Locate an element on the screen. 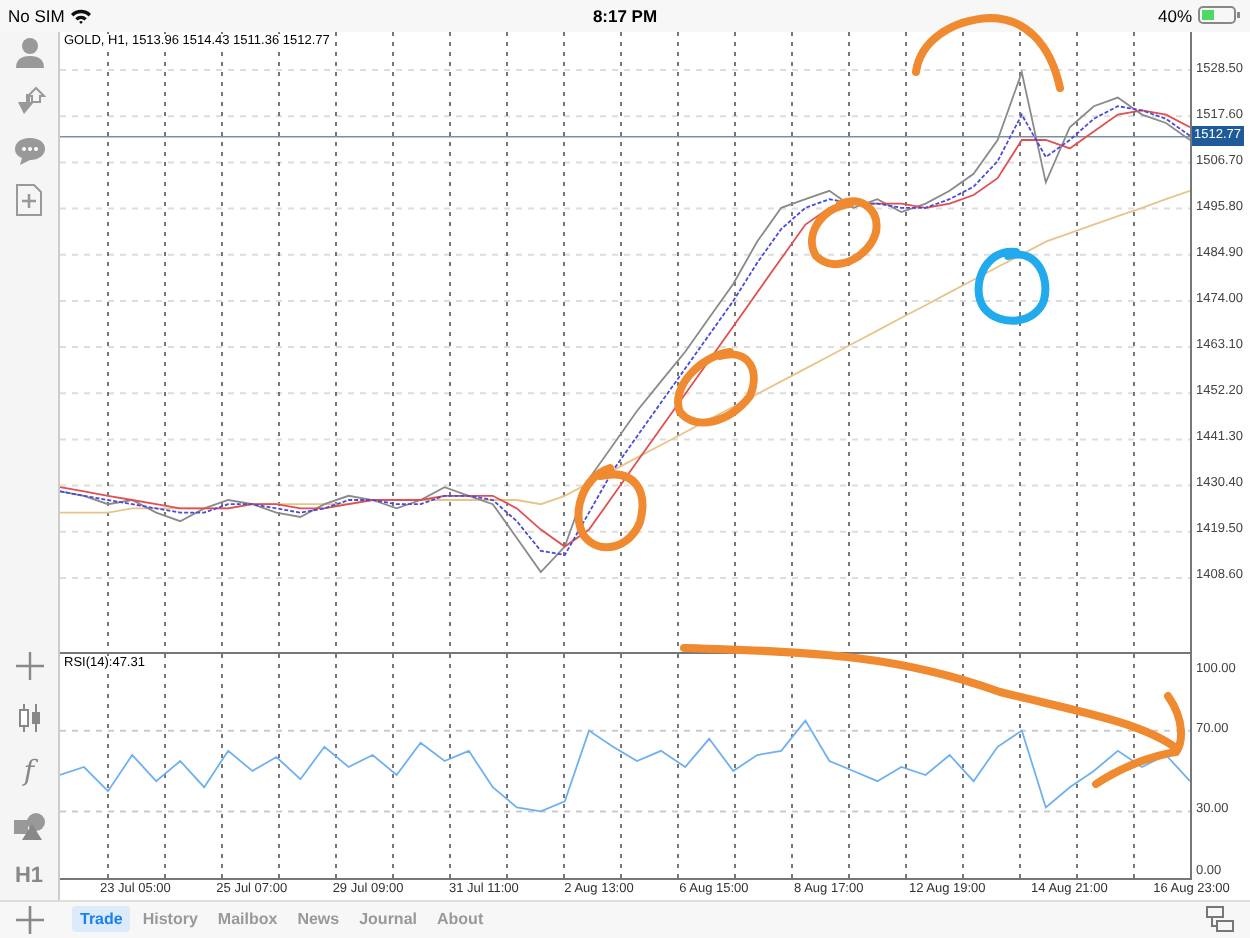  tab: Journal is located at coordinates (388, 919).